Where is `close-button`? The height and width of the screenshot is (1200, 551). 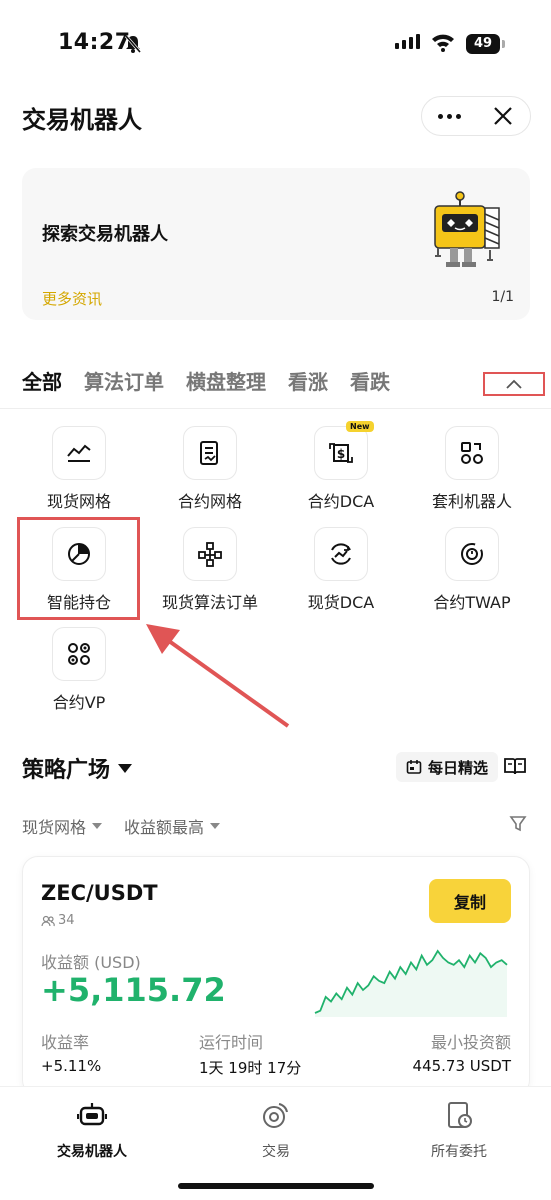
close-button is located at coordinates (503, 116).